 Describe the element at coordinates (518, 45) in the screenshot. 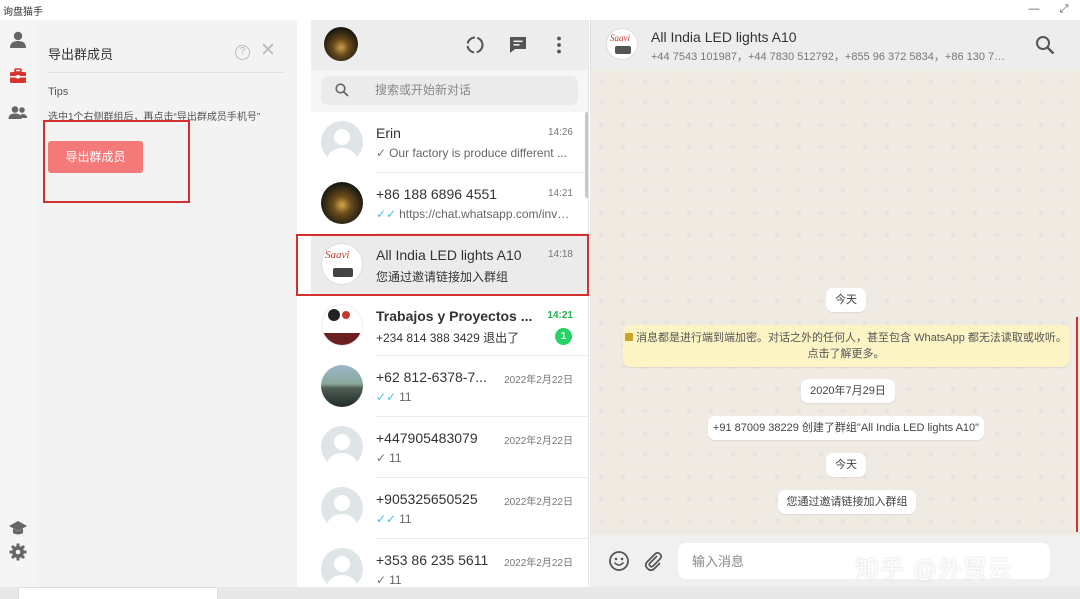

I see `new-chat-icon` at that location.